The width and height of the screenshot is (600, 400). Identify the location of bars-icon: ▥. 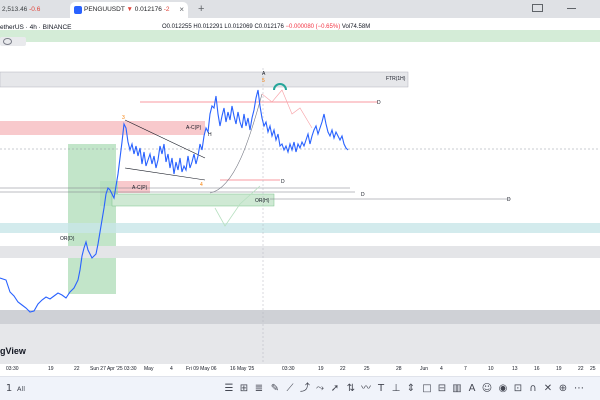
(457, 389).